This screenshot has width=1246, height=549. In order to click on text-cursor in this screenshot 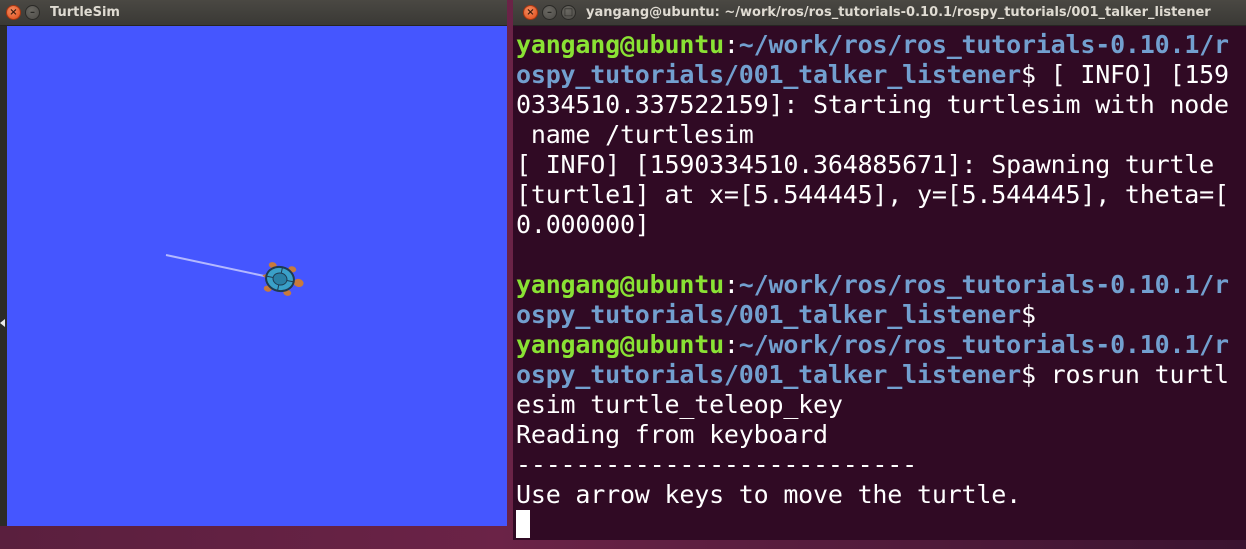, I will do `click(523, 524)`.